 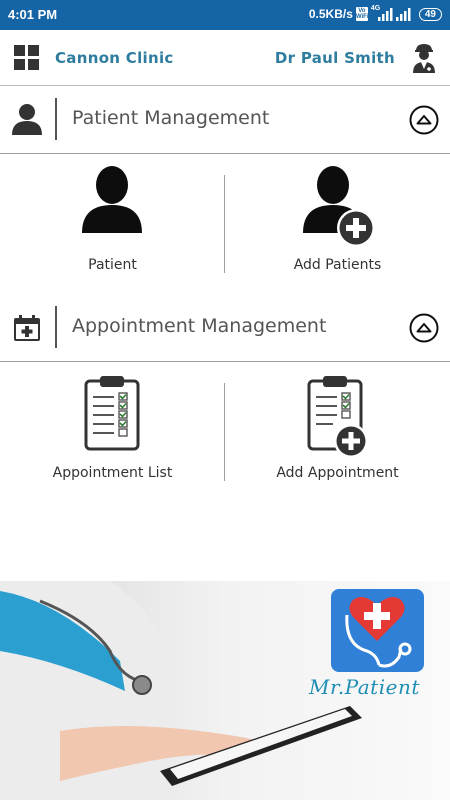 I want to click on add-appointment-tile: Add Appointment, so click(x=337, y=428).